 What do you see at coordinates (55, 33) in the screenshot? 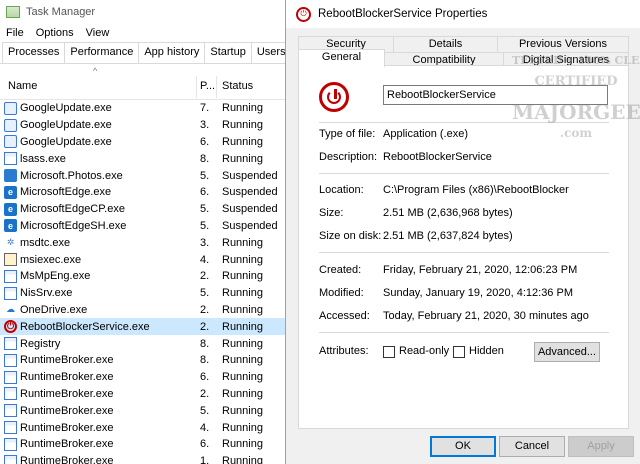
I see `menu-options: Options` at bounding box center [55, 33].